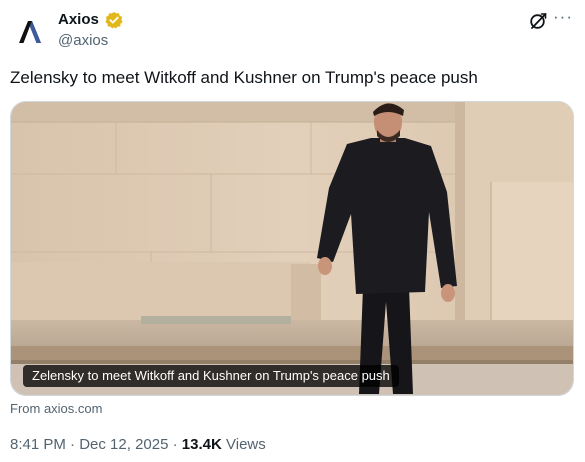 This screenshot has height=462, width=585. Describe the element at coordinates (78, 20) in the screenshot. I see `author-name: Axios` at that location.